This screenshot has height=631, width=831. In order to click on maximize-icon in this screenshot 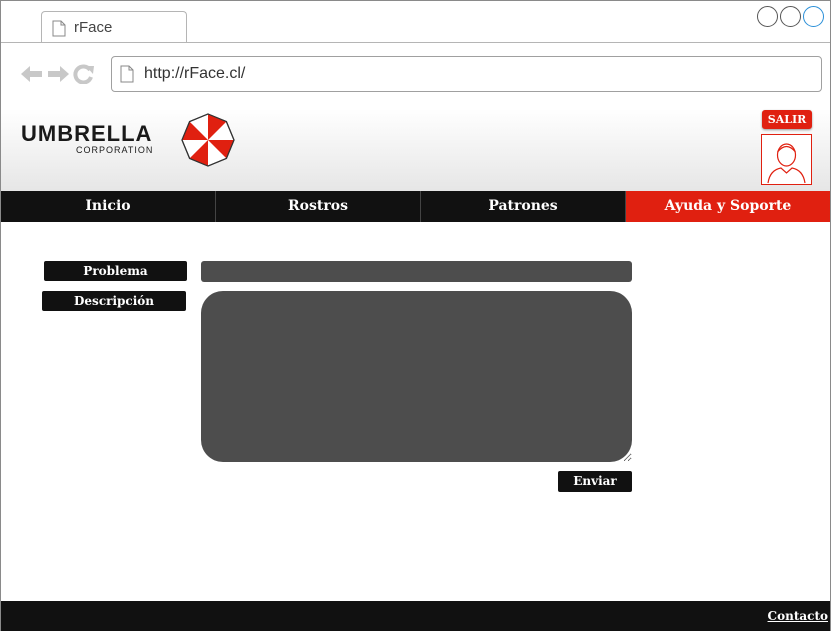, I will do `click(790, 16)`.